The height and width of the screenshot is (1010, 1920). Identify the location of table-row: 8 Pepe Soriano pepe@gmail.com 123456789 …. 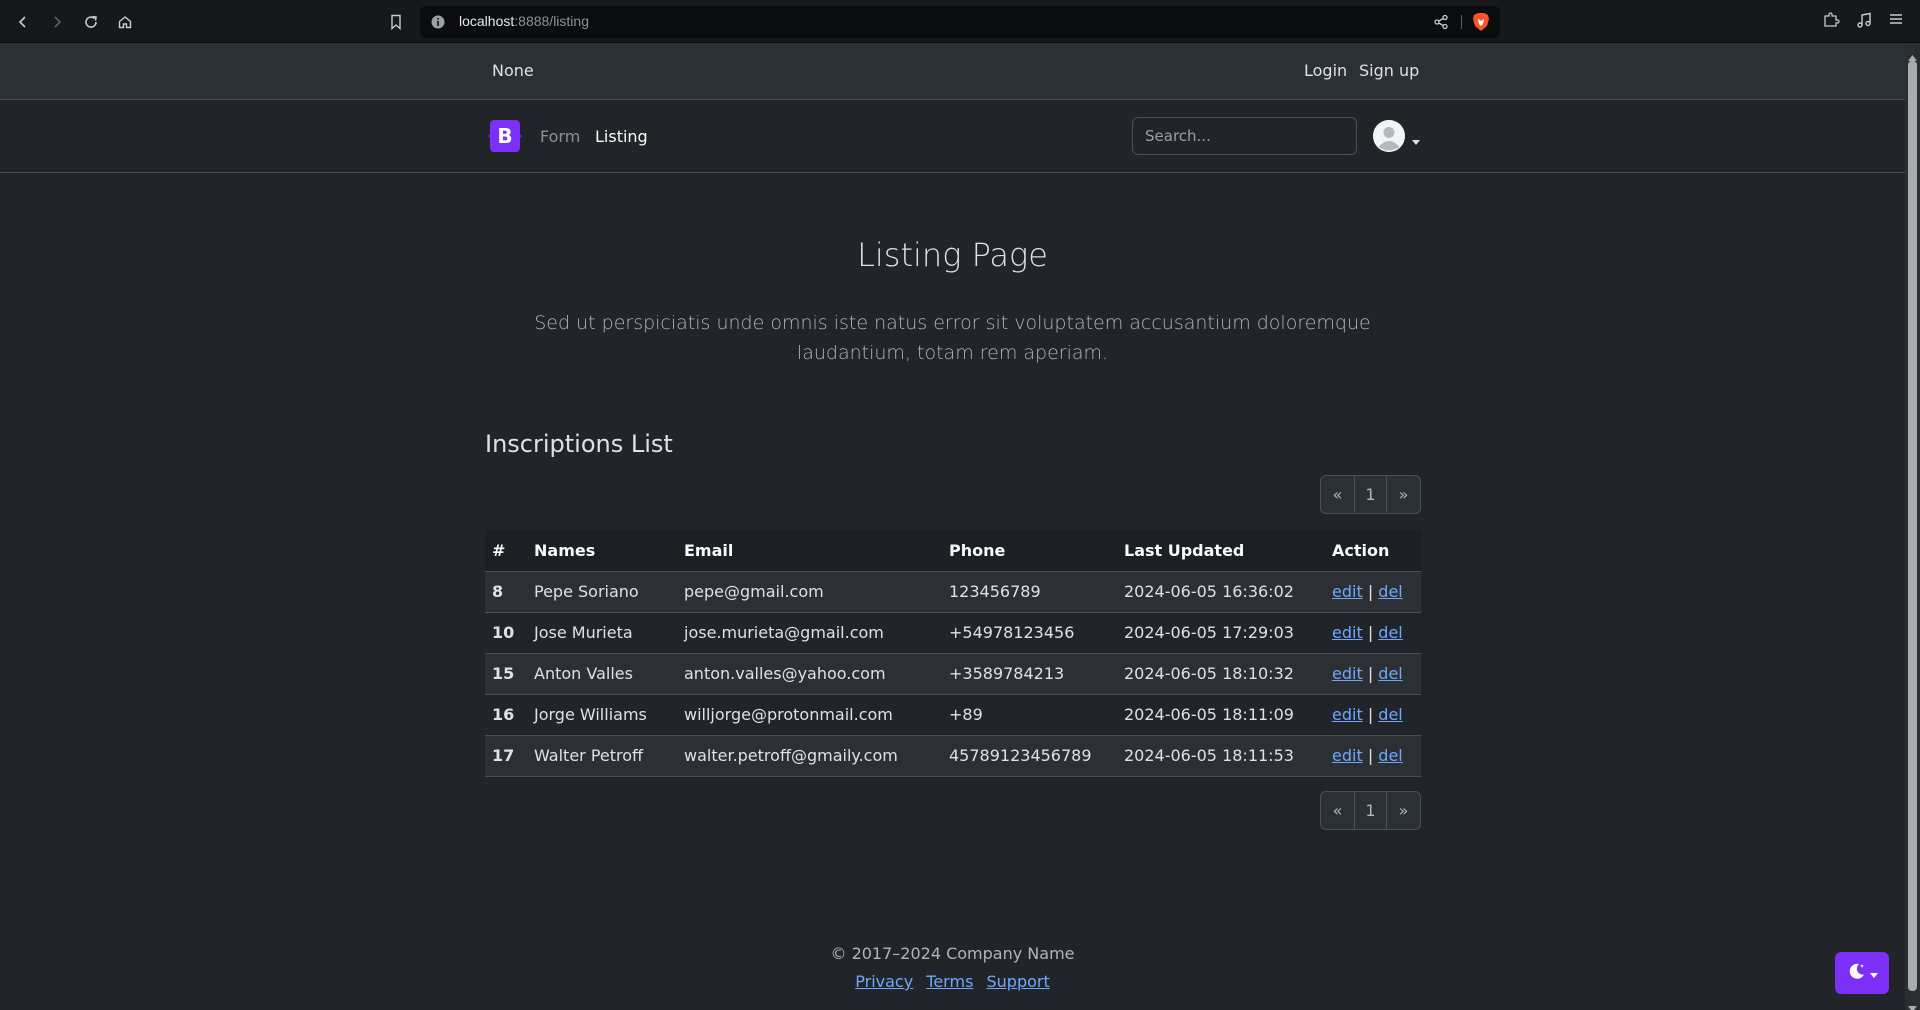
(953, 592).